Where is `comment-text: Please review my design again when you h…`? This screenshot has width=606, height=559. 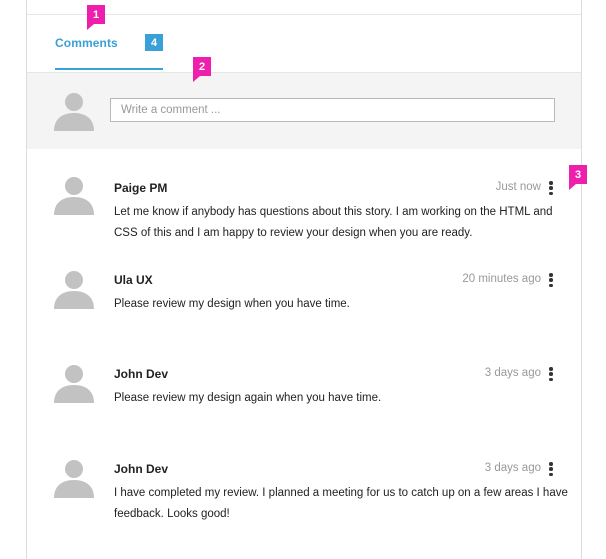
comment-text: Please review my design again when you h… is located at coordinates (248, 398).